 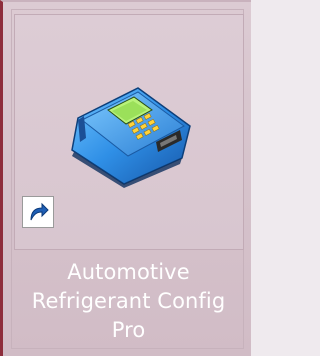 What do you see at coordinates (128, 330) in the screenshot?
I see `shortcut-label-line-3: Pro` at bounding box center [128, 330].